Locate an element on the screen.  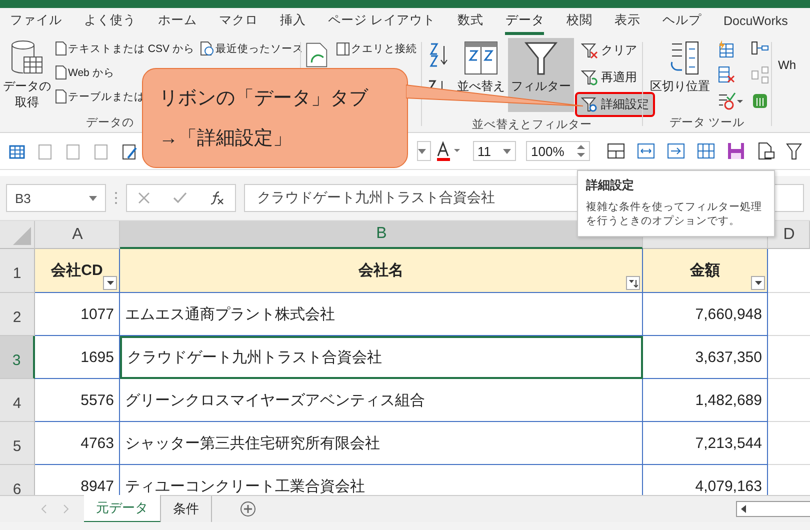
function-icon is located at coordinates (217, 198).